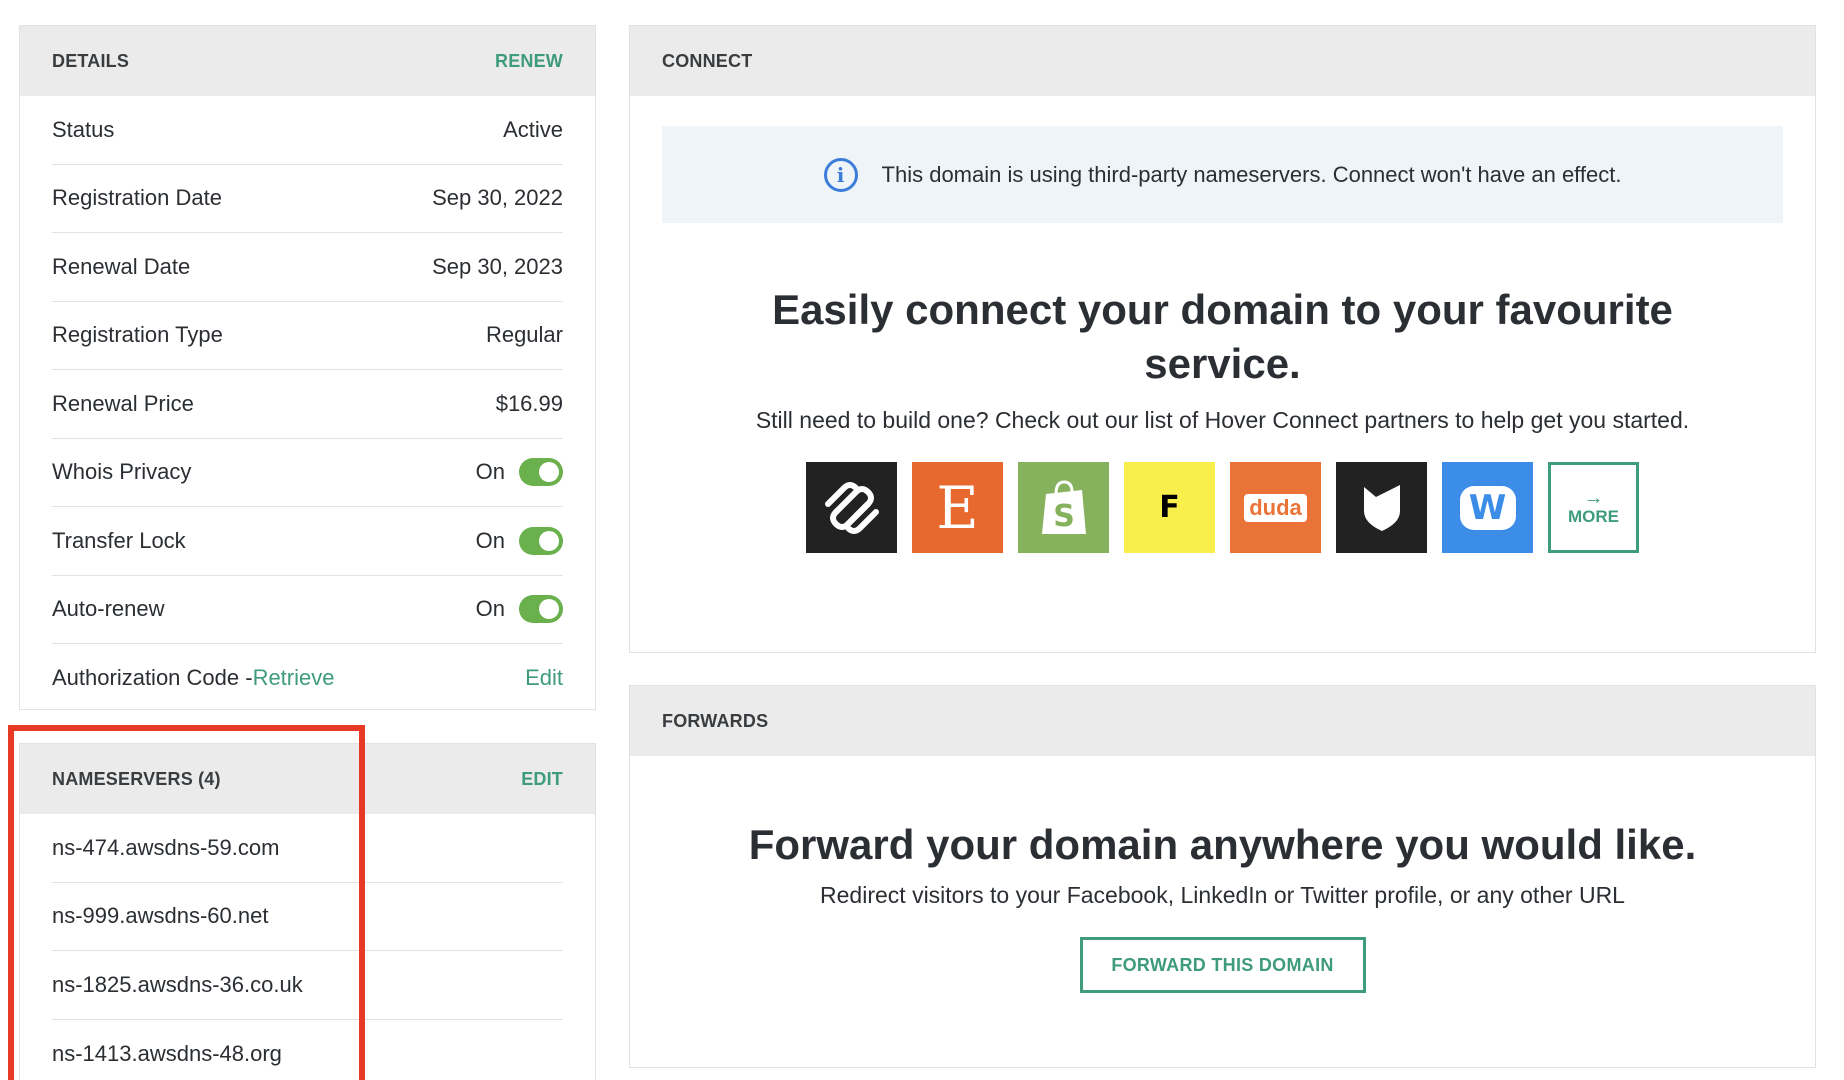 The height and width of the screenshot is (1080, 1844). What do you see at coordinates (1593, 497) in the screenshot?
I see `arrow-right-icon: →` at bounding box center [1593, 497].